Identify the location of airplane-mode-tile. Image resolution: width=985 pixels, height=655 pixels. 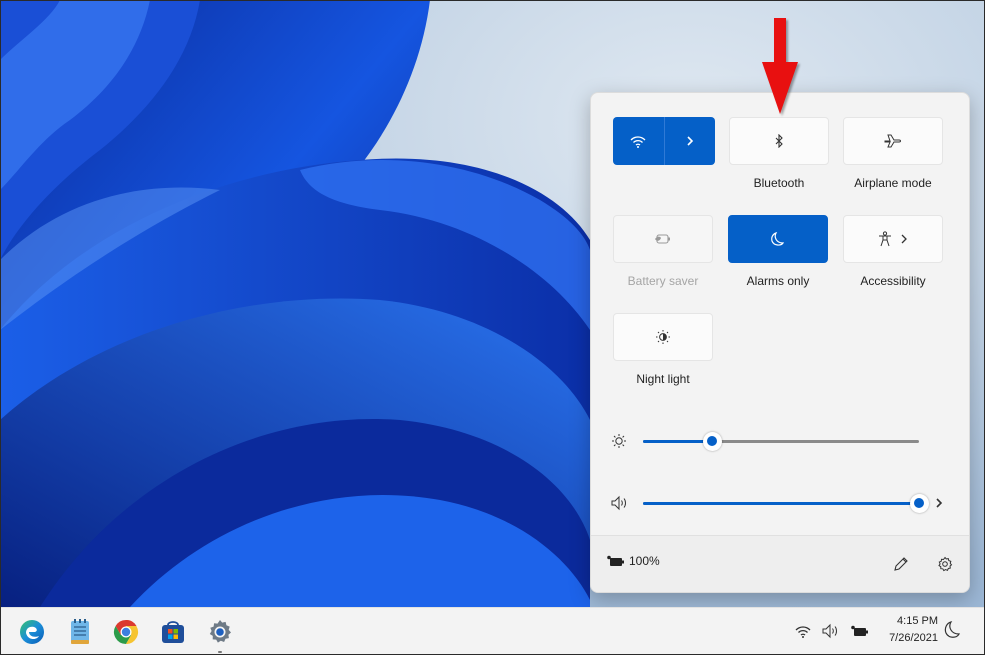
(893, 141).